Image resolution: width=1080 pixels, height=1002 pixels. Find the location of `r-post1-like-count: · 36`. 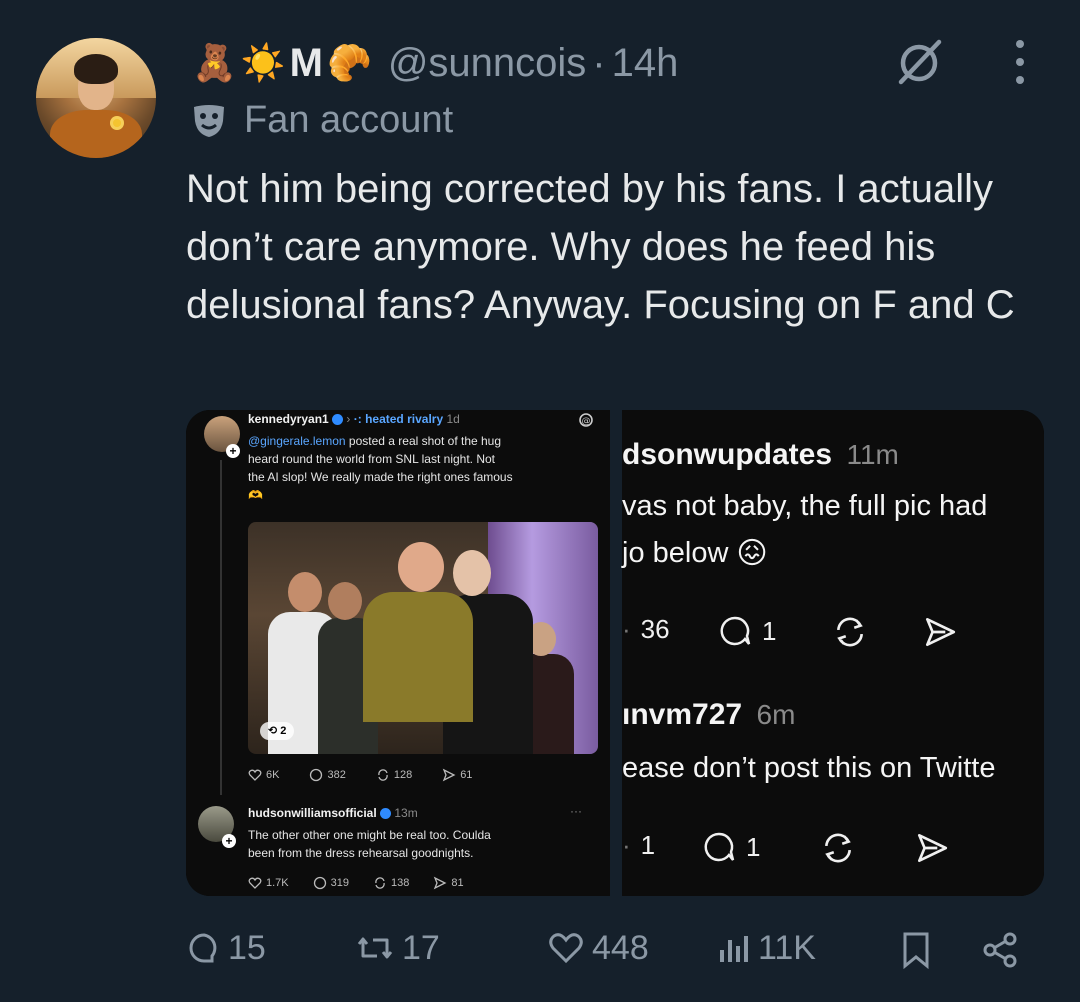

r-post1-like-count: · 36 is located at coordinates (646, 629).